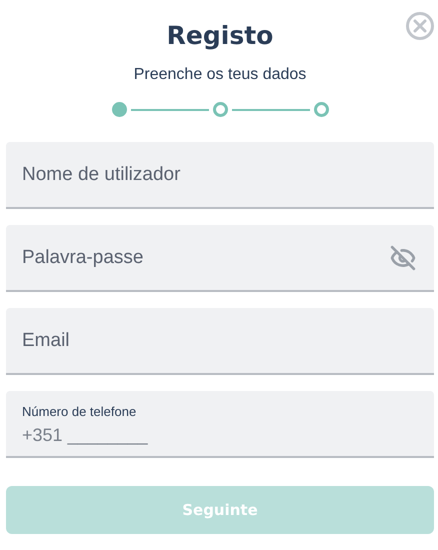 The width and height of the screenshot is (438, 550). I want to click on eye-off-icon, so click(403, 258).